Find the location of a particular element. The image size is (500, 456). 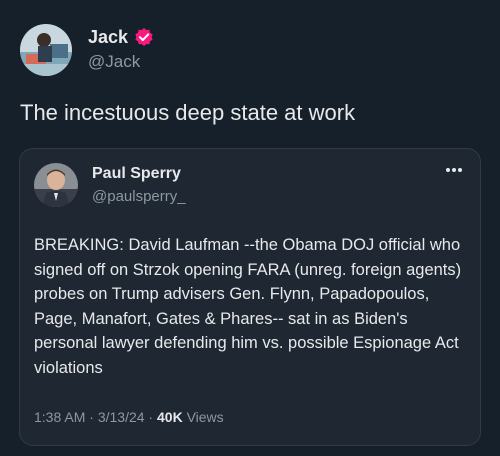

tweet-header: Jack @Jack is located at coordinates (87, 50).